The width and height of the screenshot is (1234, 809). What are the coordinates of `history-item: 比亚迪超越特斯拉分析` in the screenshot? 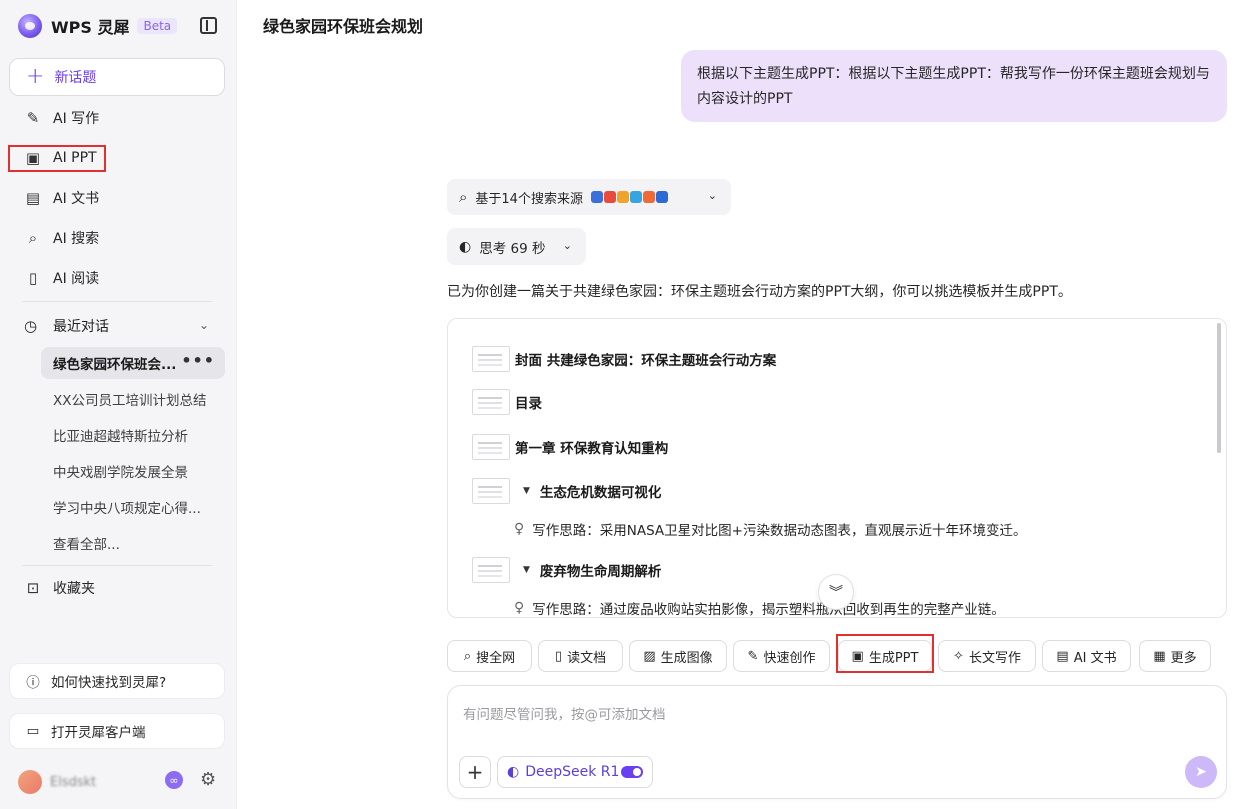 It's located at (133, 435).